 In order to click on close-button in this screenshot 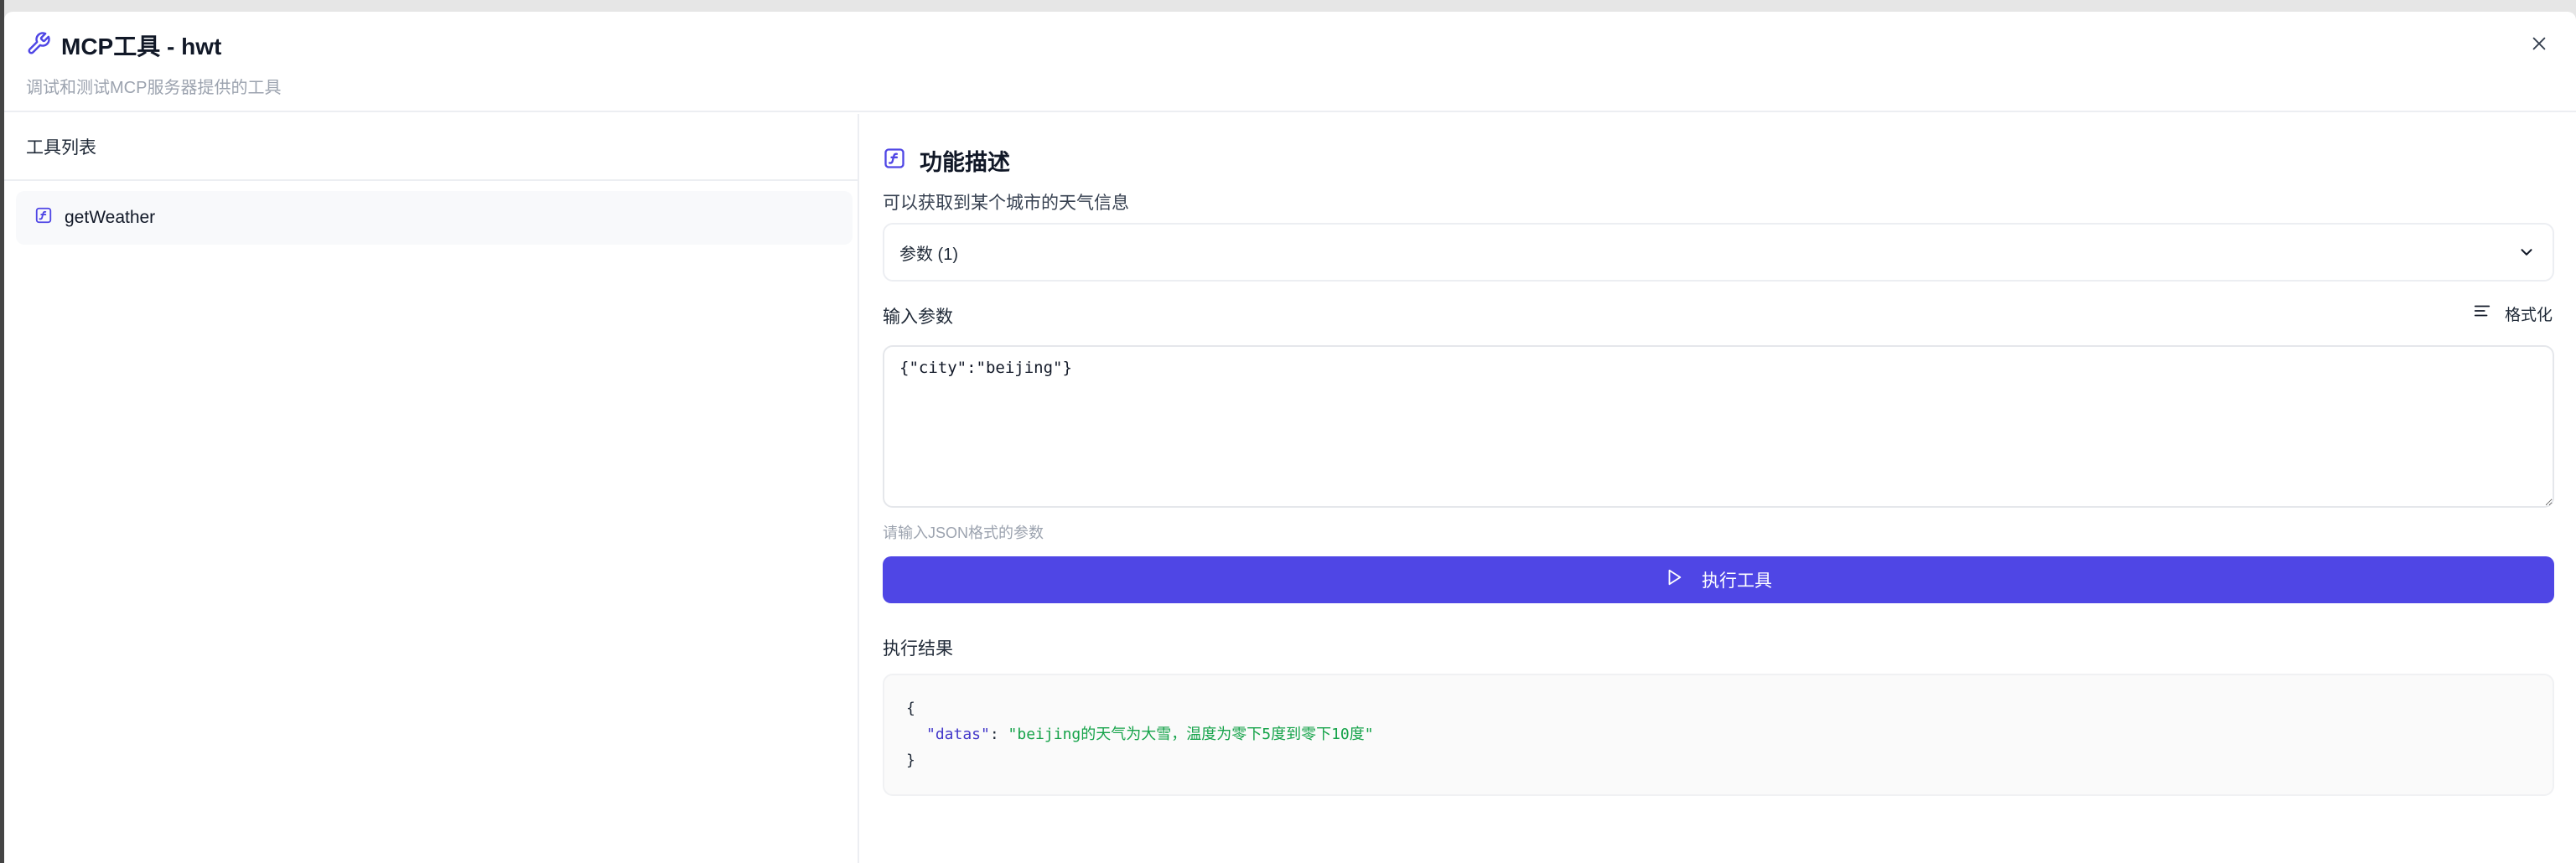, I will do `click(2539, 45)`.